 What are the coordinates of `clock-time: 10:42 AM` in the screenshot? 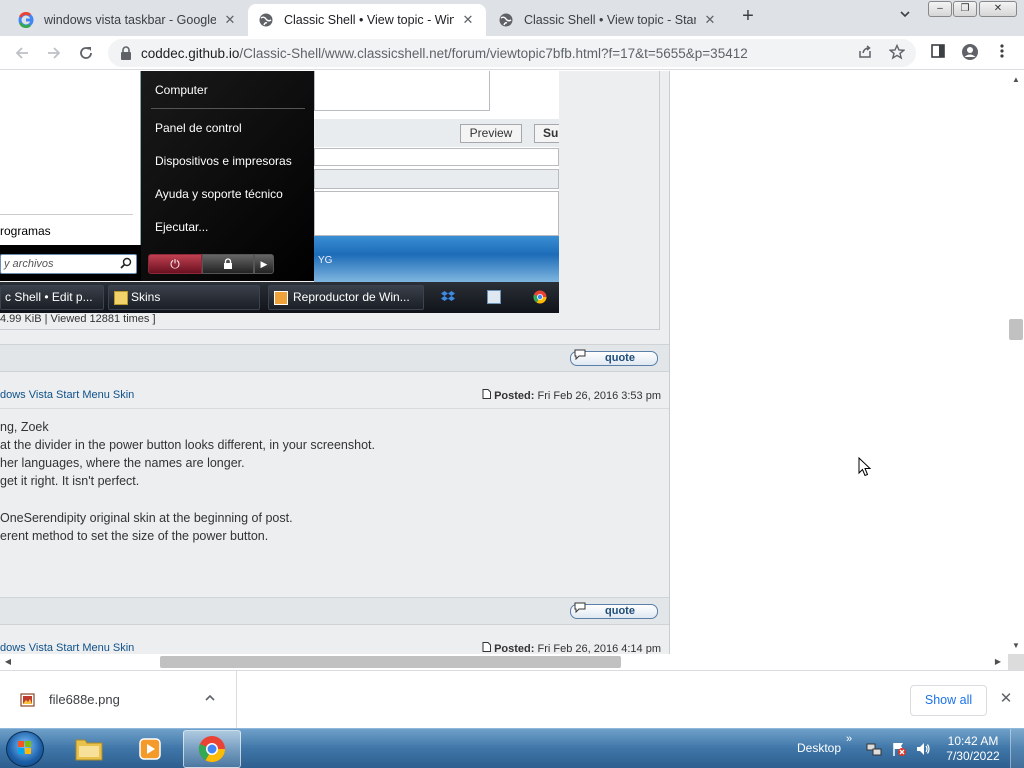 It's located at (973, 741).